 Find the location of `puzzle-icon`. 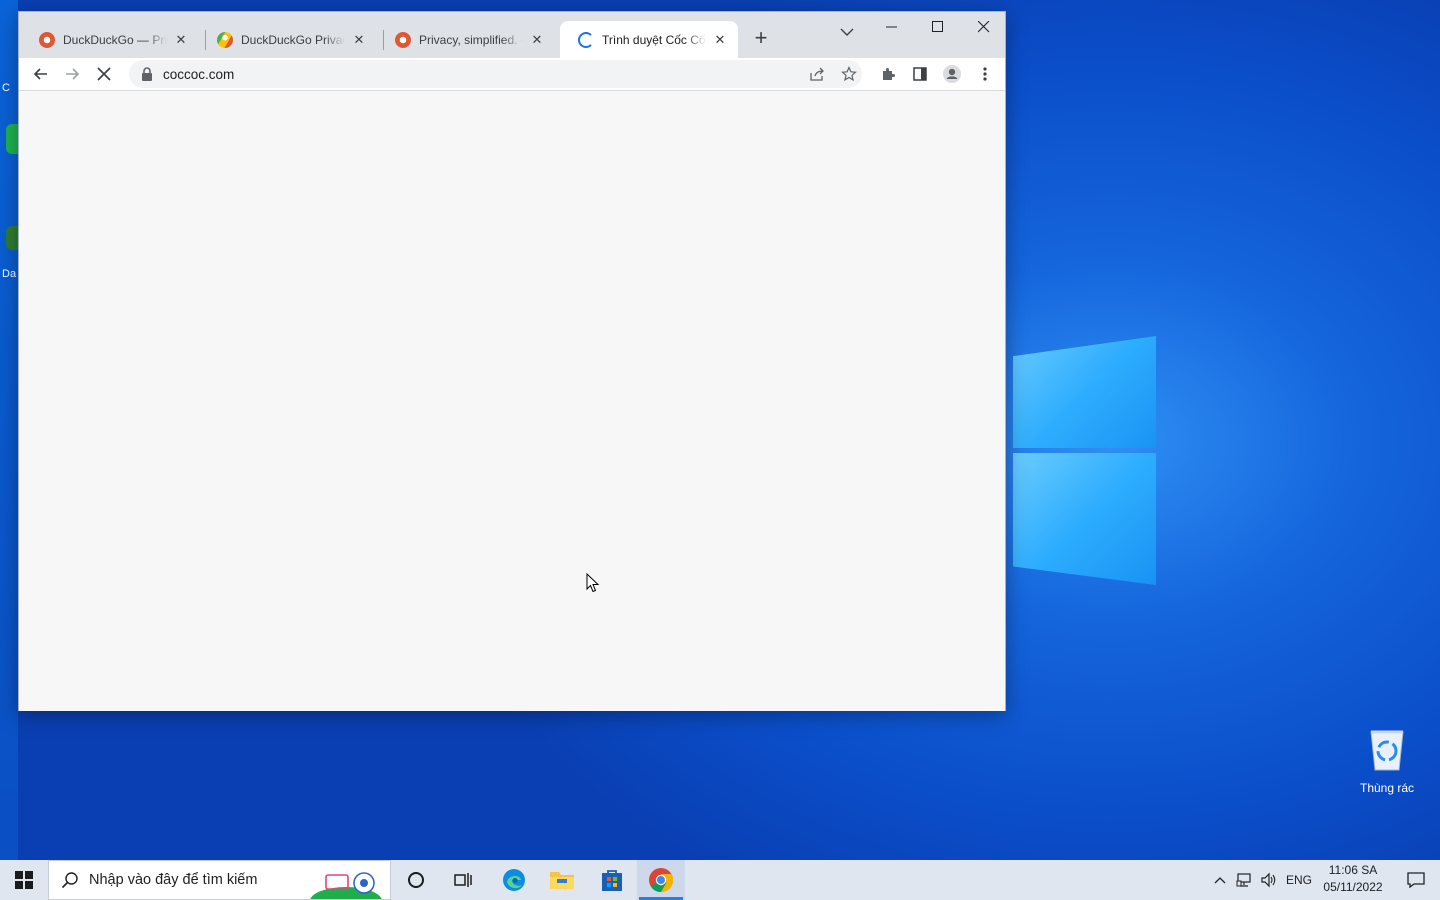

puzzle-icon is located at coordinates (889, 74).